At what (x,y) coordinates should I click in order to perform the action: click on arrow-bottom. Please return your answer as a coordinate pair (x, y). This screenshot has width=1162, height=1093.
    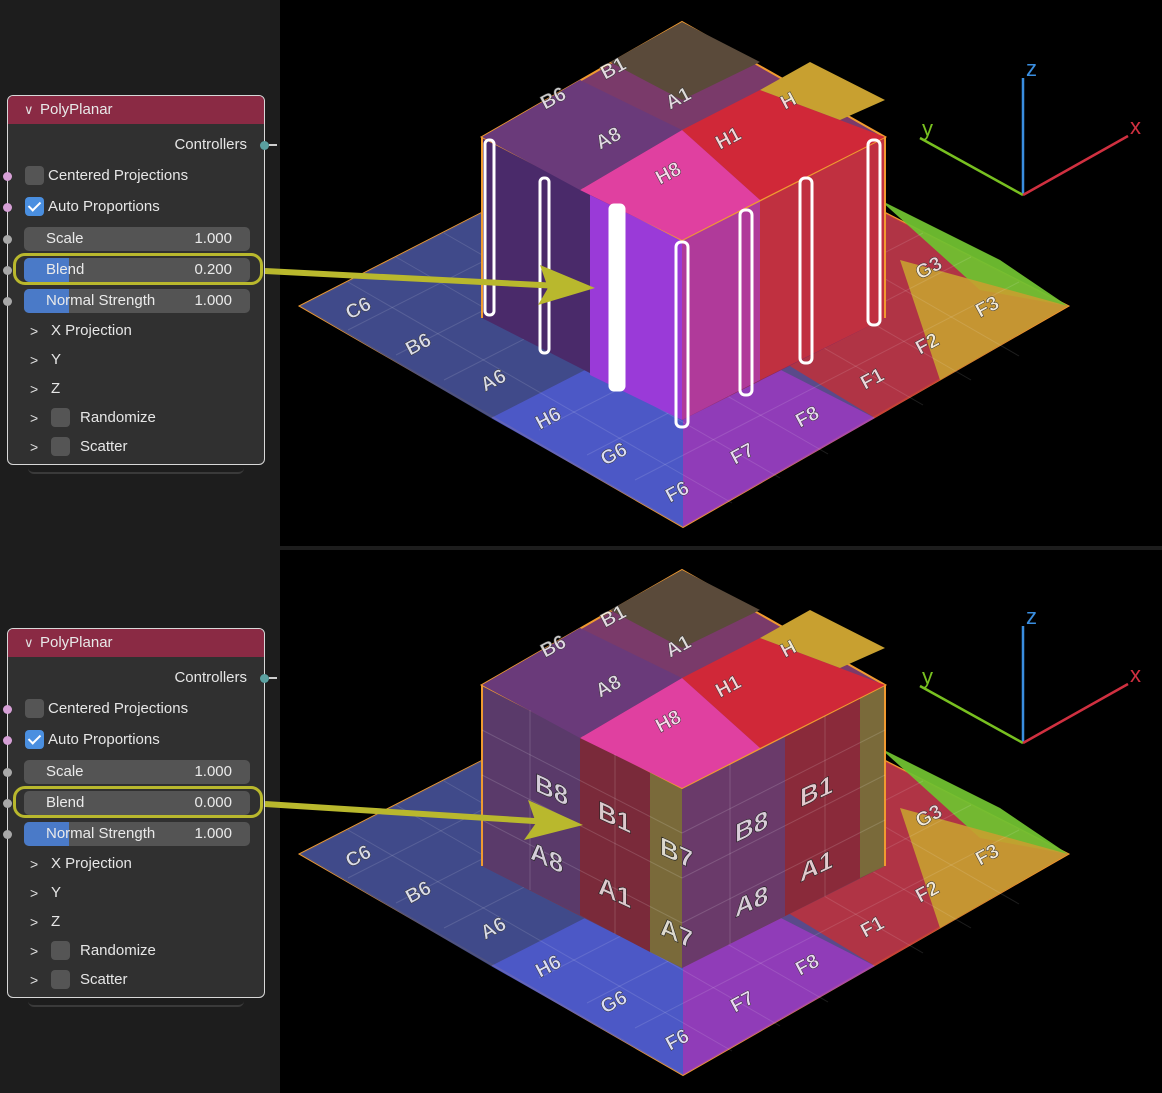
    Looking at the image, I should click on (423, 820).